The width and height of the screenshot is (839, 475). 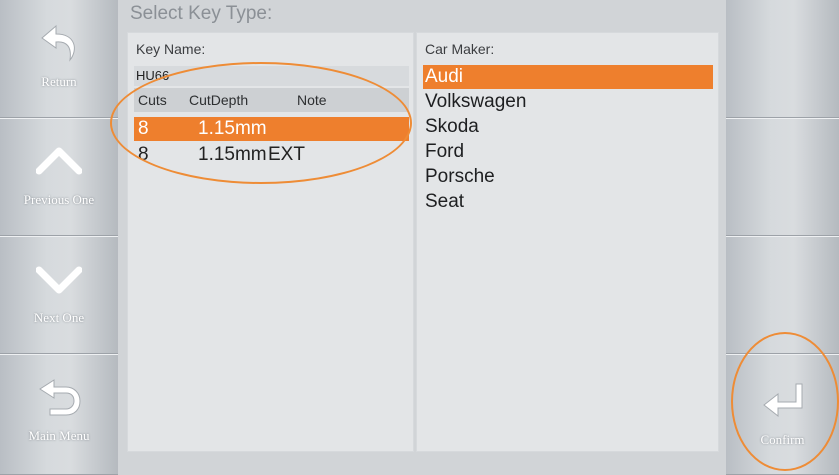 I want to click on left-button-column: Return Previous One Next One Main Menu, so click(x=59, y=237).